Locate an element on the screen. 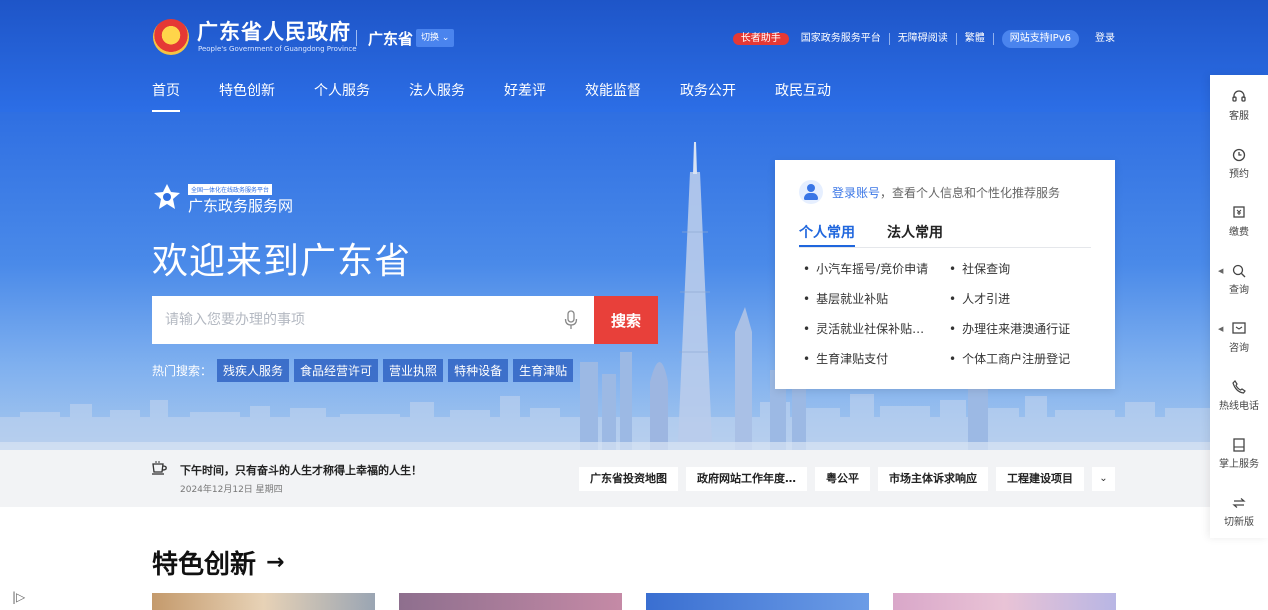 Image resolution: width=1268 pixels, height=610 pixels. sidebar-item-label: 咨询 is located at coordinates (1239, 348).